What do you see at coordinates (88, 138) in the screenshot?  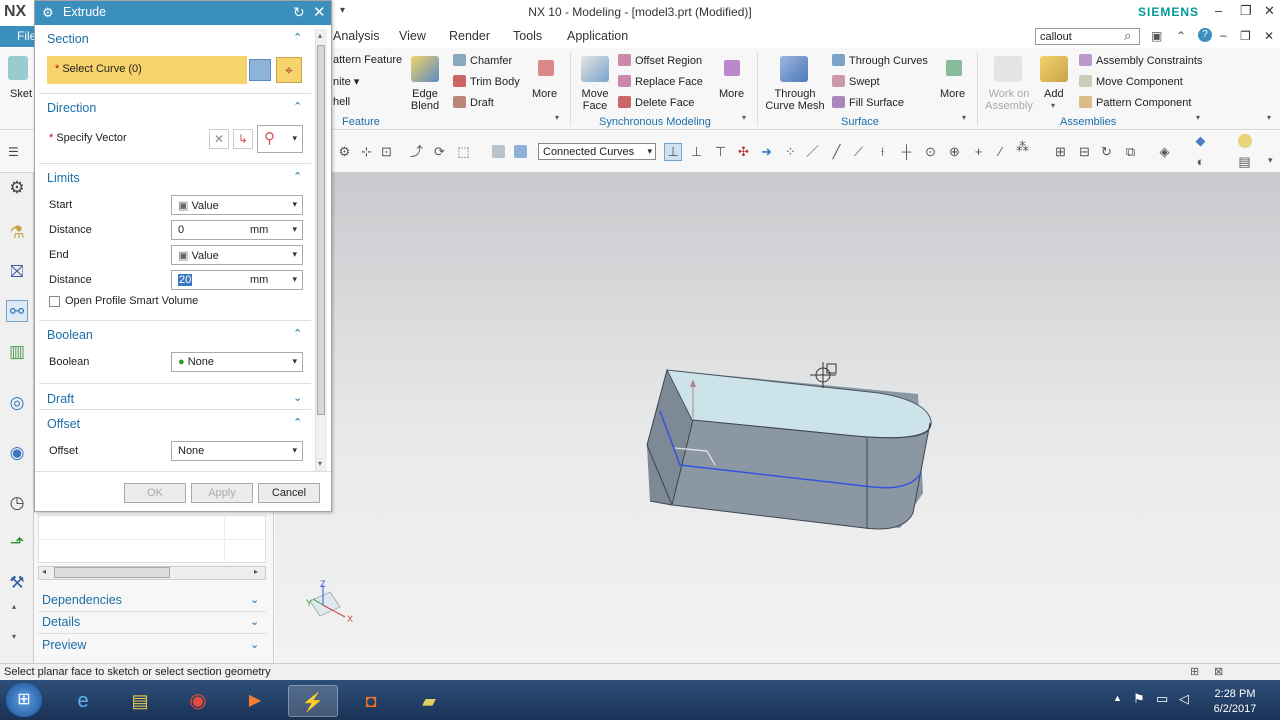 I see `specify-vector-label: * Specify Vector` at bounding box center [88, 138].